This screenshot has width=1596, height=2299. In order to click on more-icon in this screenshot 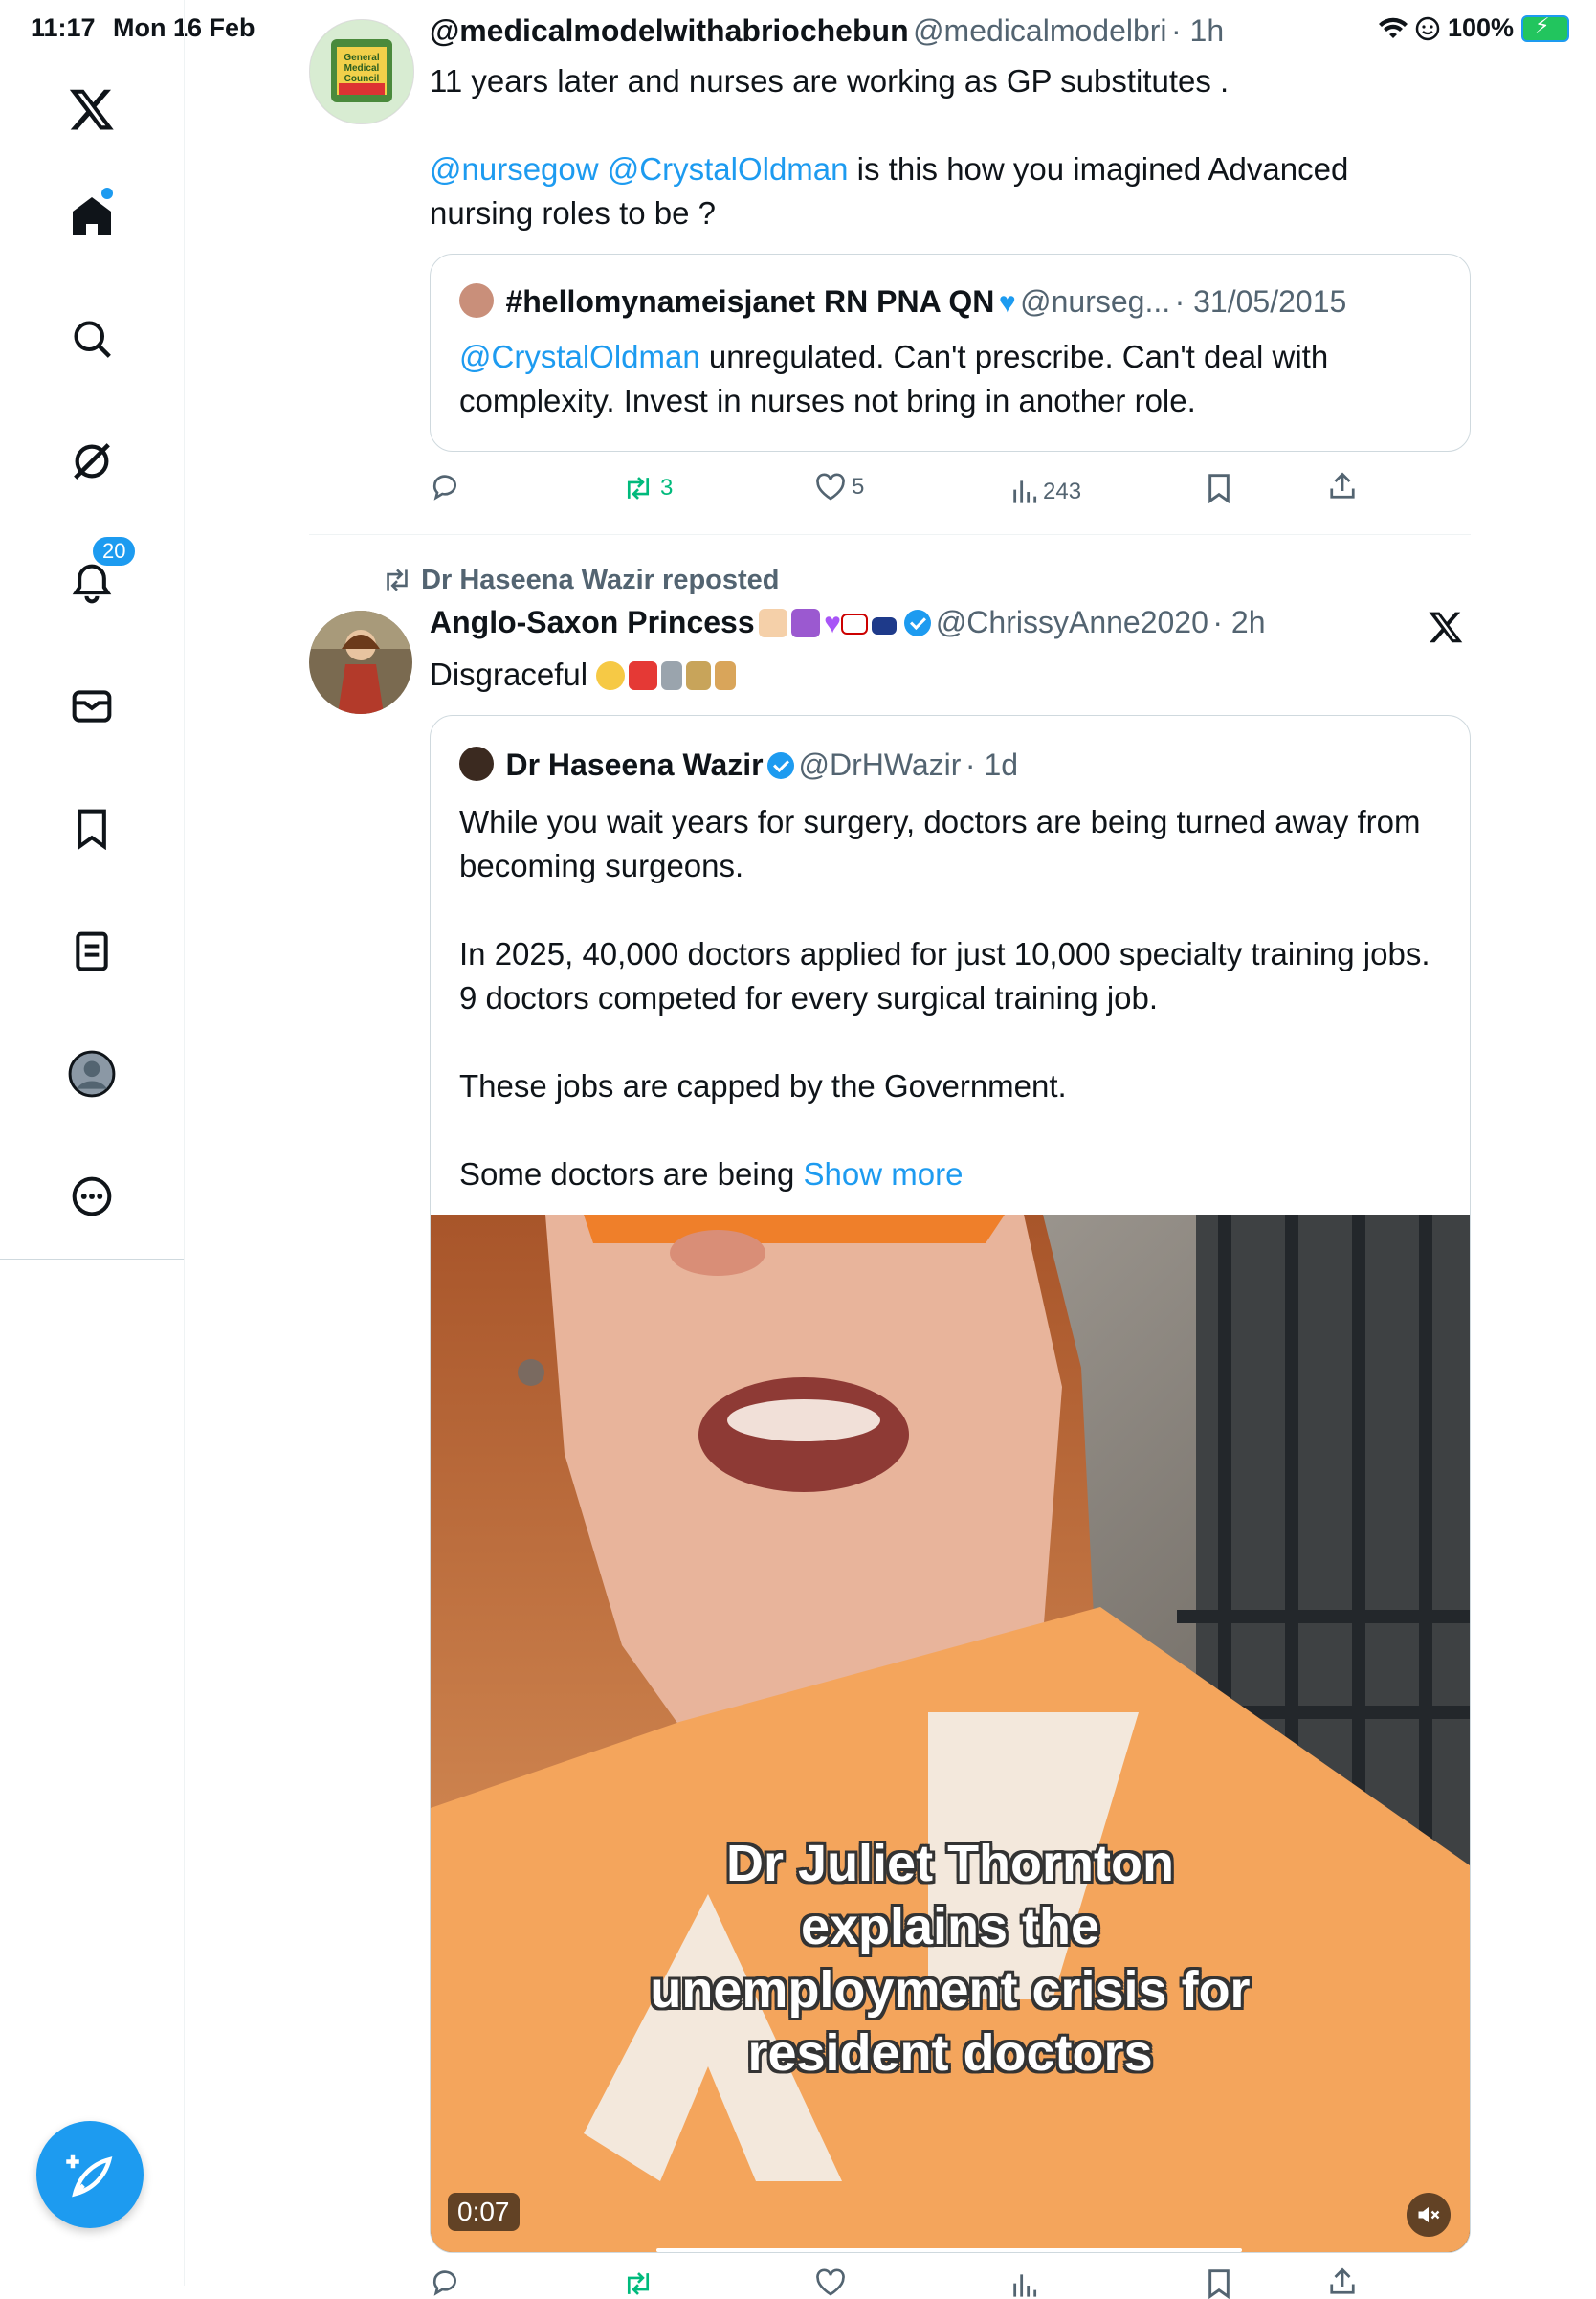, I will do `click(92, 1196)`.